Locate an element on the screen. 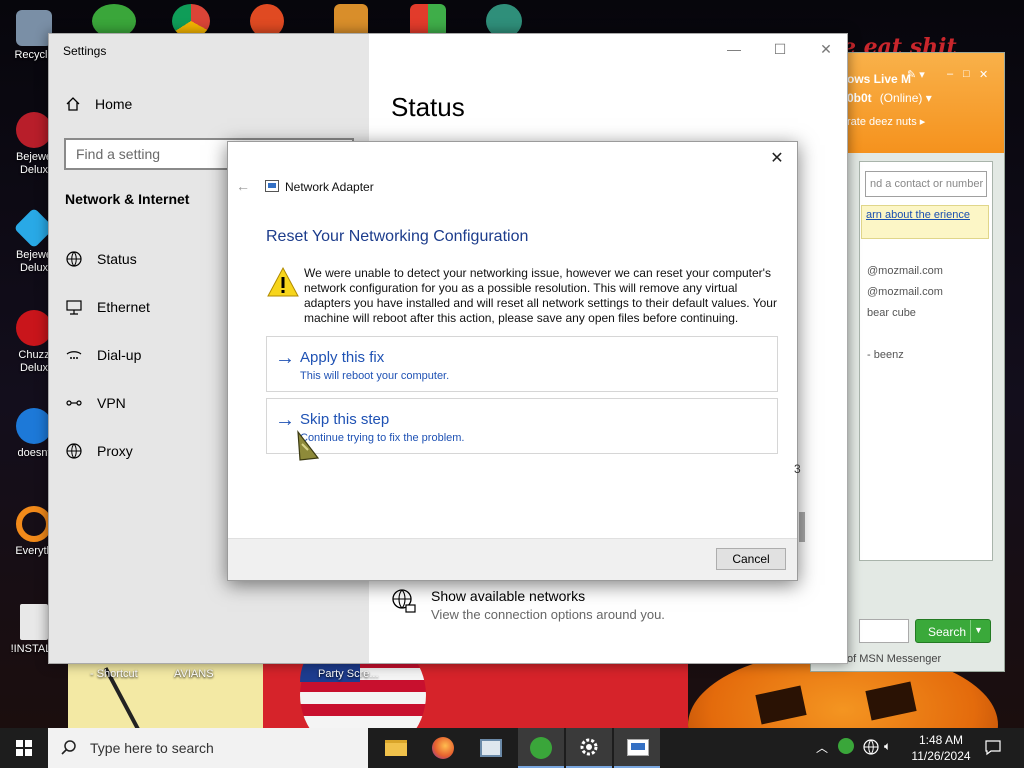 The height and width of the screenshot is (768, 1024). nav-item-label: Ethernet is located at coordinates (123, 307).